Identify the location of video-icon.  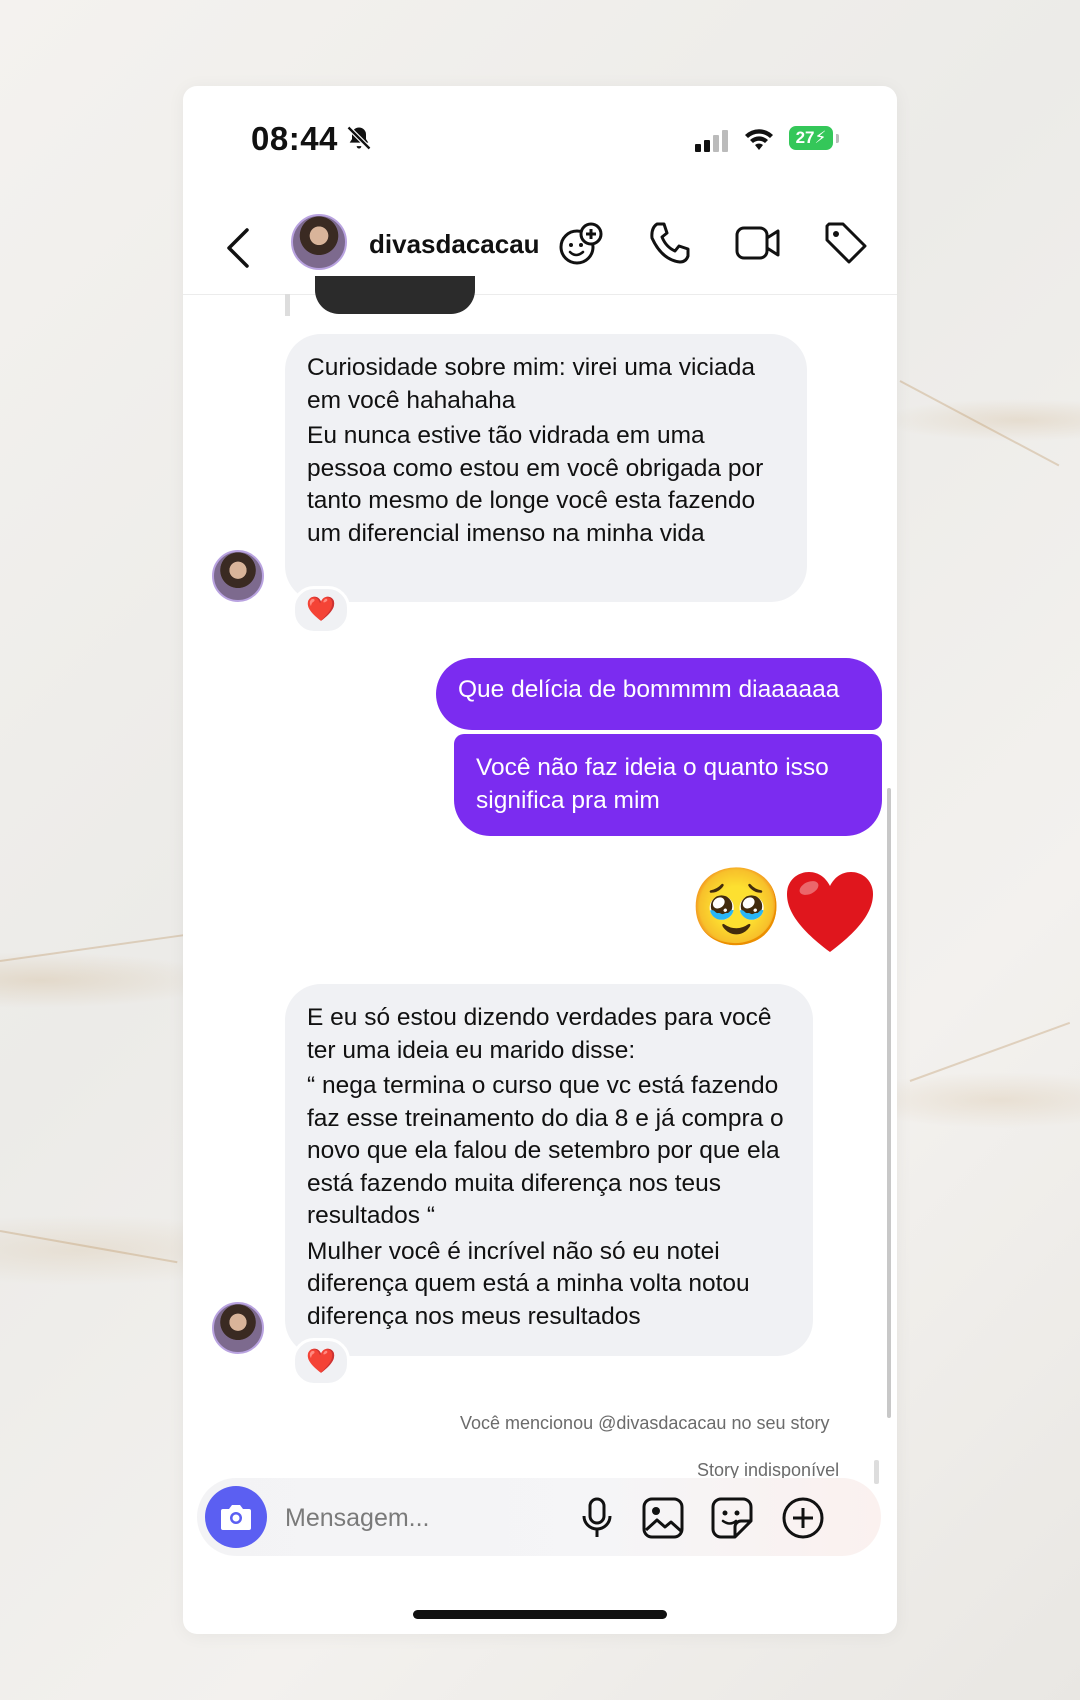
(758, 243).